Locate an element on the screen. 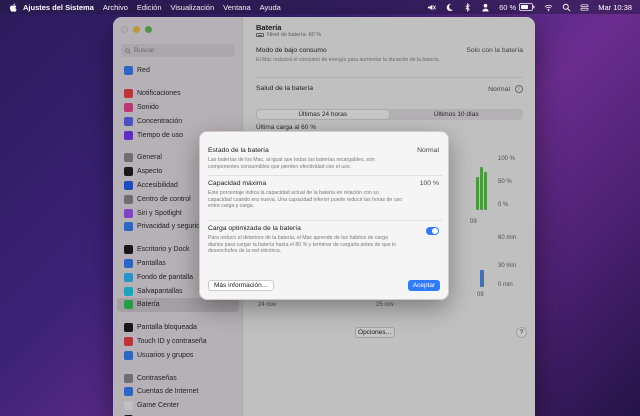  mute-icon is located at coordinates (432, 7).